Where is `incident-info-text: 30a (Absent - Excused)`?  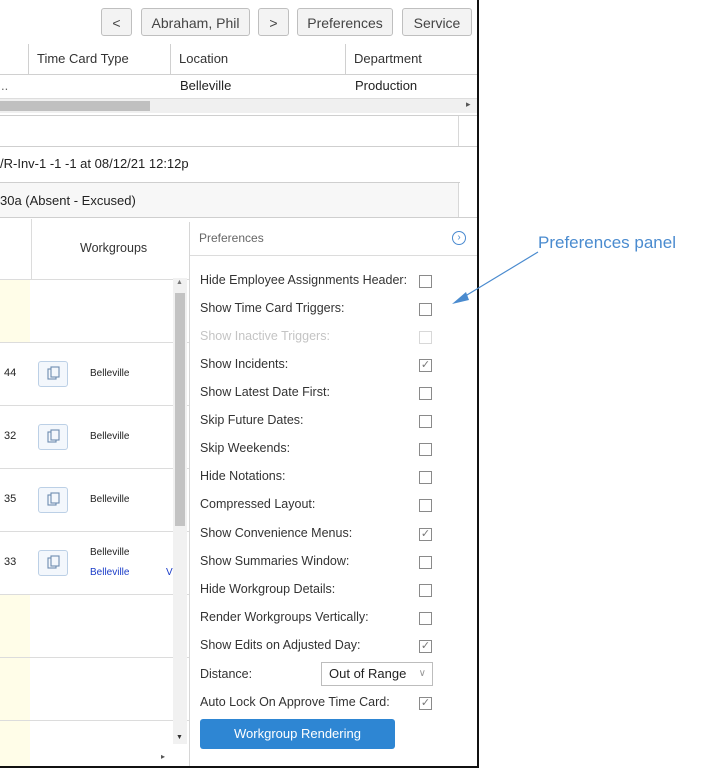
incident-info-text: 30a (Absent - Excused) is located at coordinates (68, 200).